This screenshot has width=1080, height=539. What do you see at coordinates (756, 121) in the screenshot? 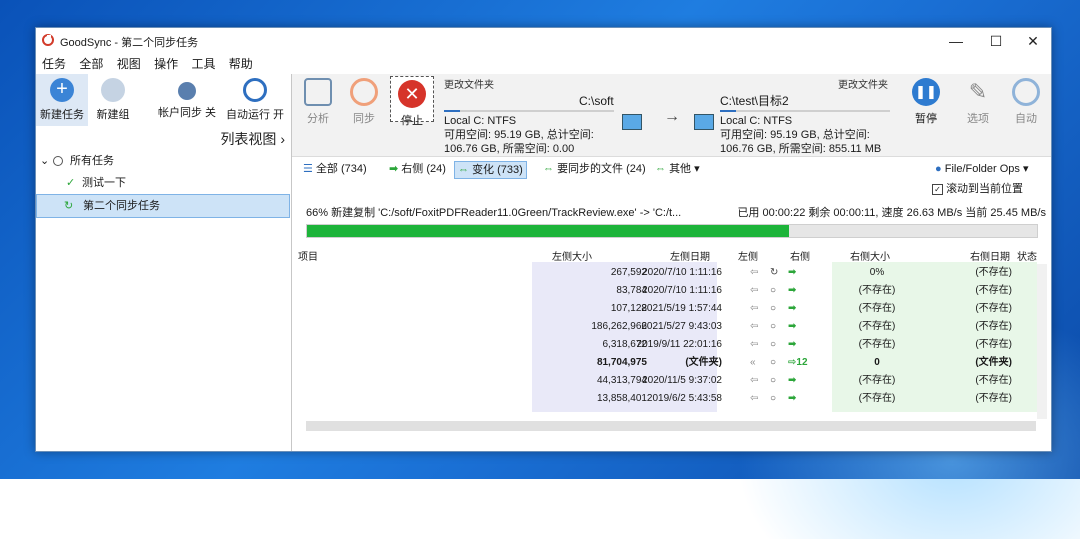
I see `right-fs: Local C: NTFS` at bounding box center [756, 121].